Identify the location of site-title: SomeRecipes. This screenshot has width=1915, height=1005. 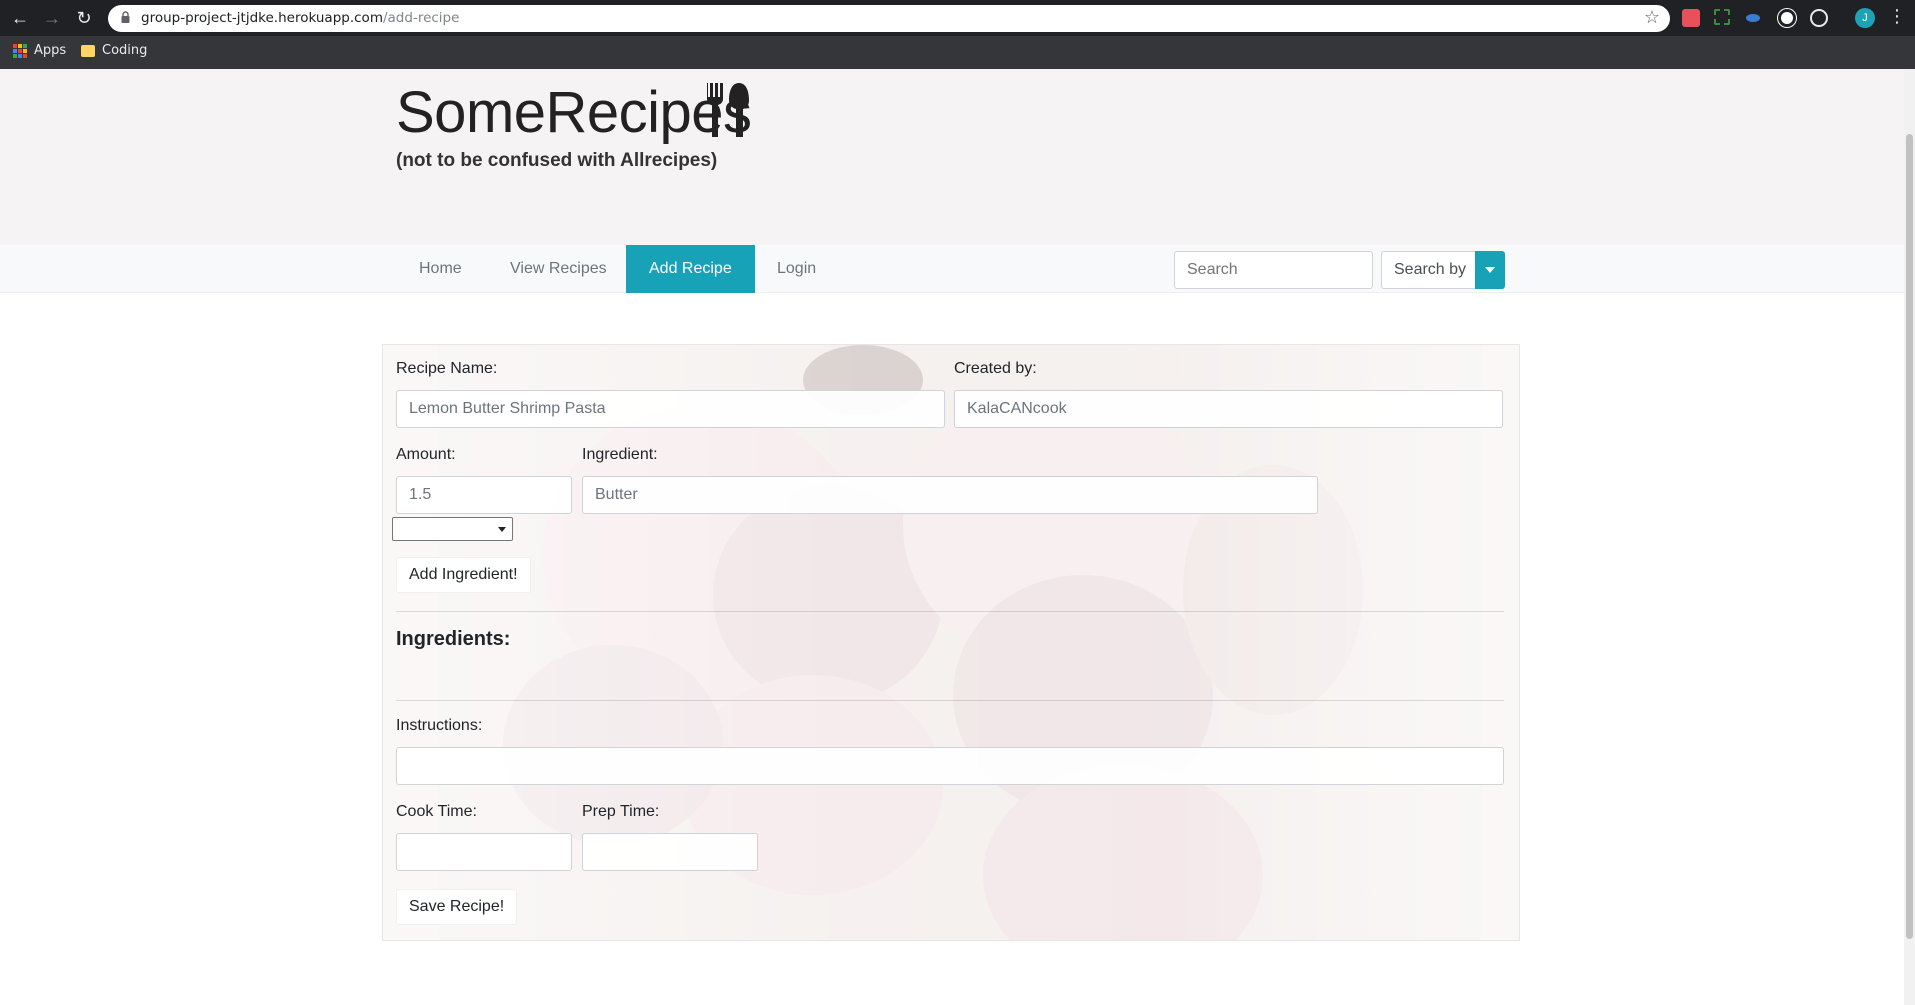
(574, 112).